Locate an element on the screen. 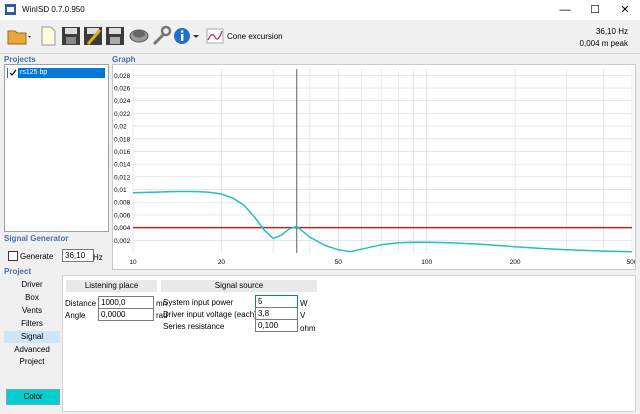 This screenshot has width=640, height=414. peak-readout: 0,004 m peak is located at coordinates (603, 43).